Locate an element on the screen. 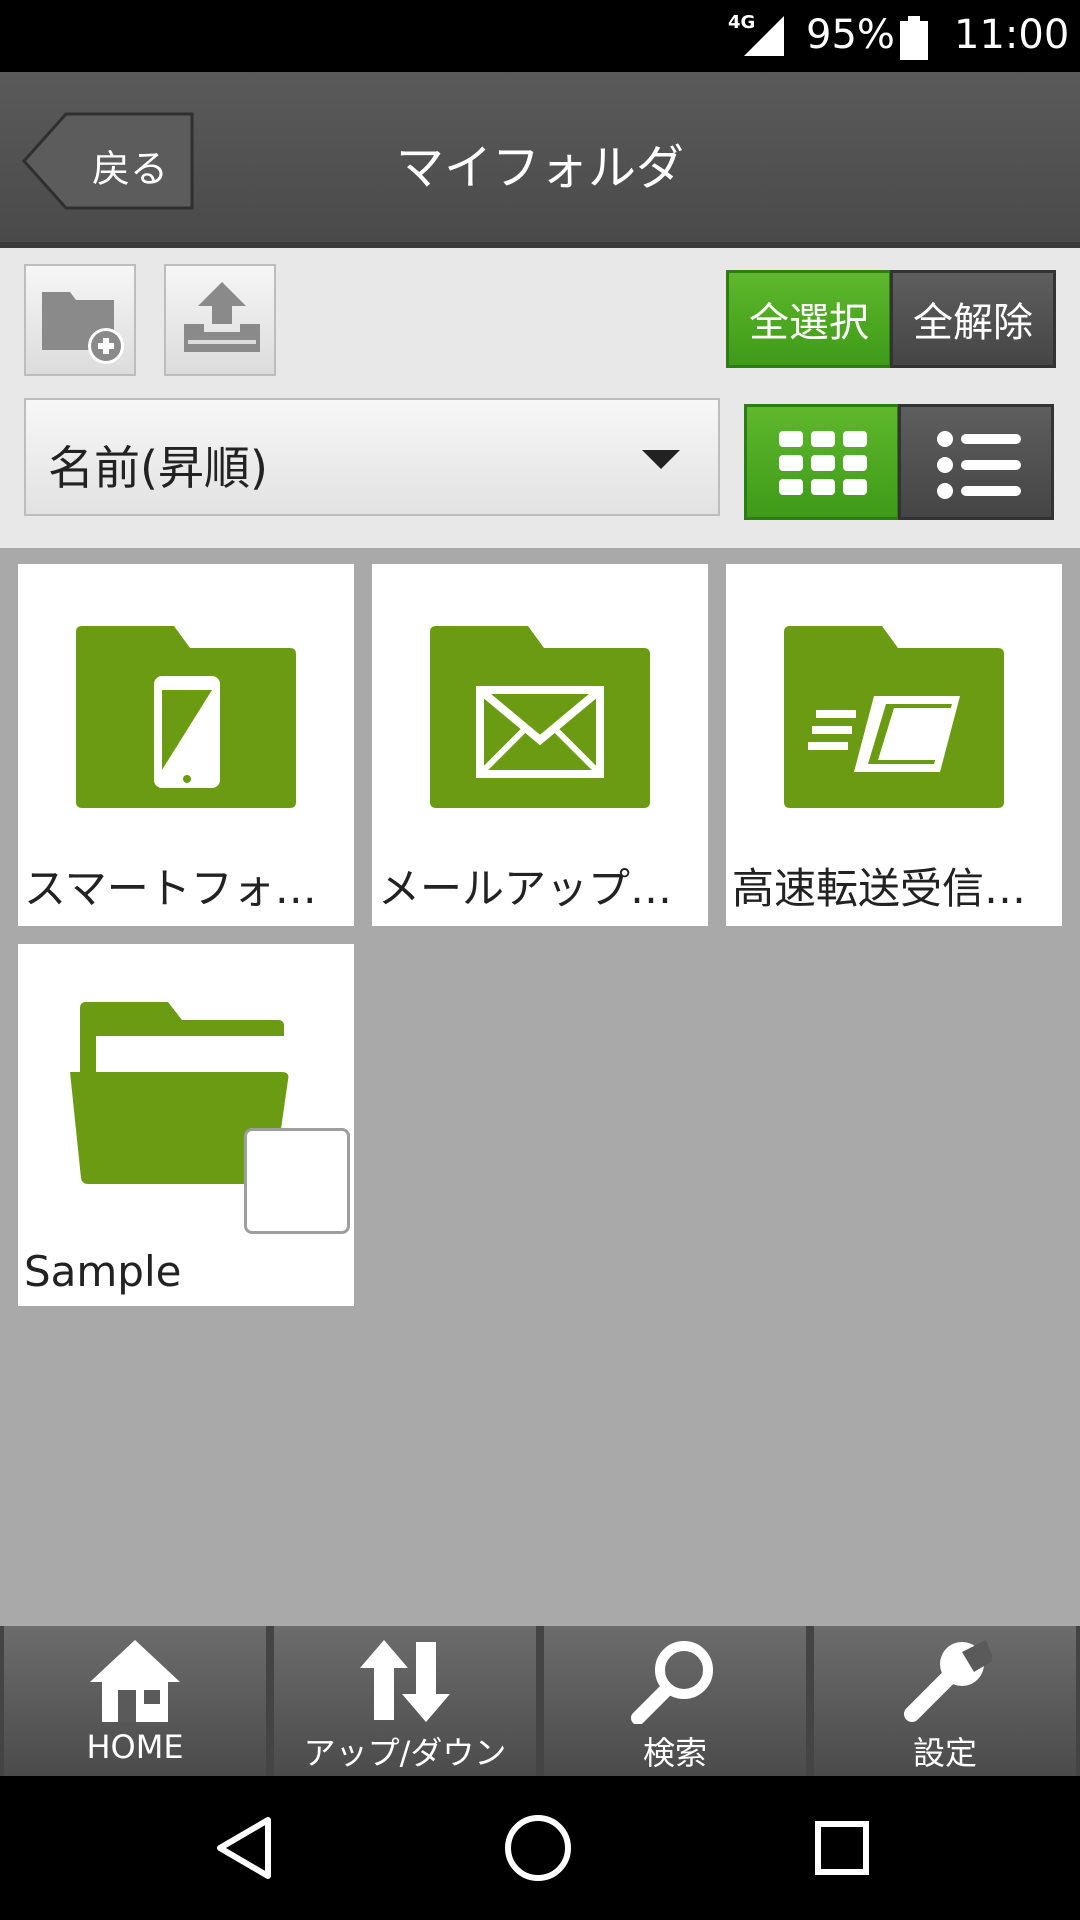  tab-label: アップ/ダウン is located at coordinates (405, 1753).